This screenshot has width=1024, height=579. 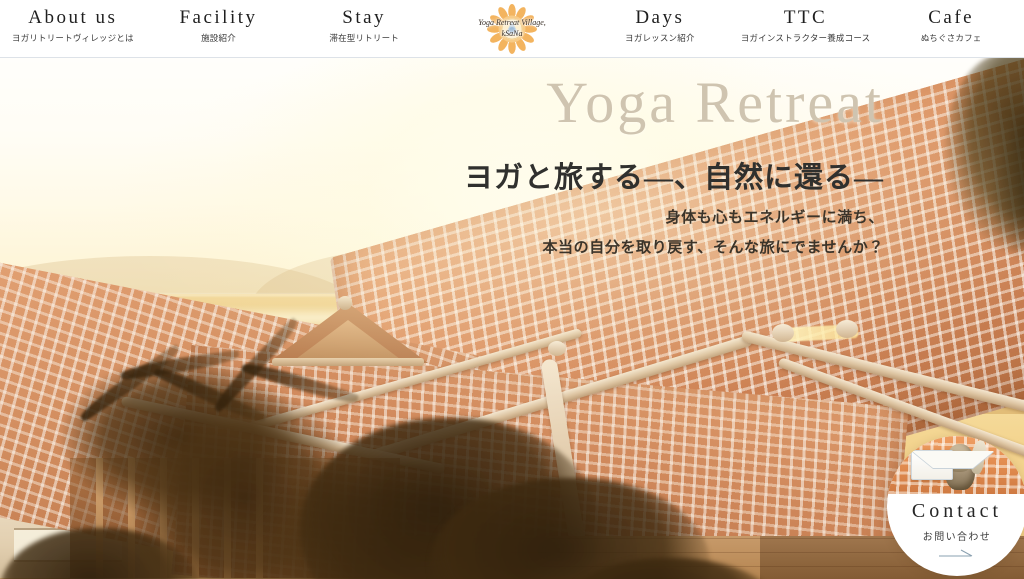 I want to click on nav-item-about-us: About us ヨガリトリートヴィレッジとは, so click(x=73, y=22).